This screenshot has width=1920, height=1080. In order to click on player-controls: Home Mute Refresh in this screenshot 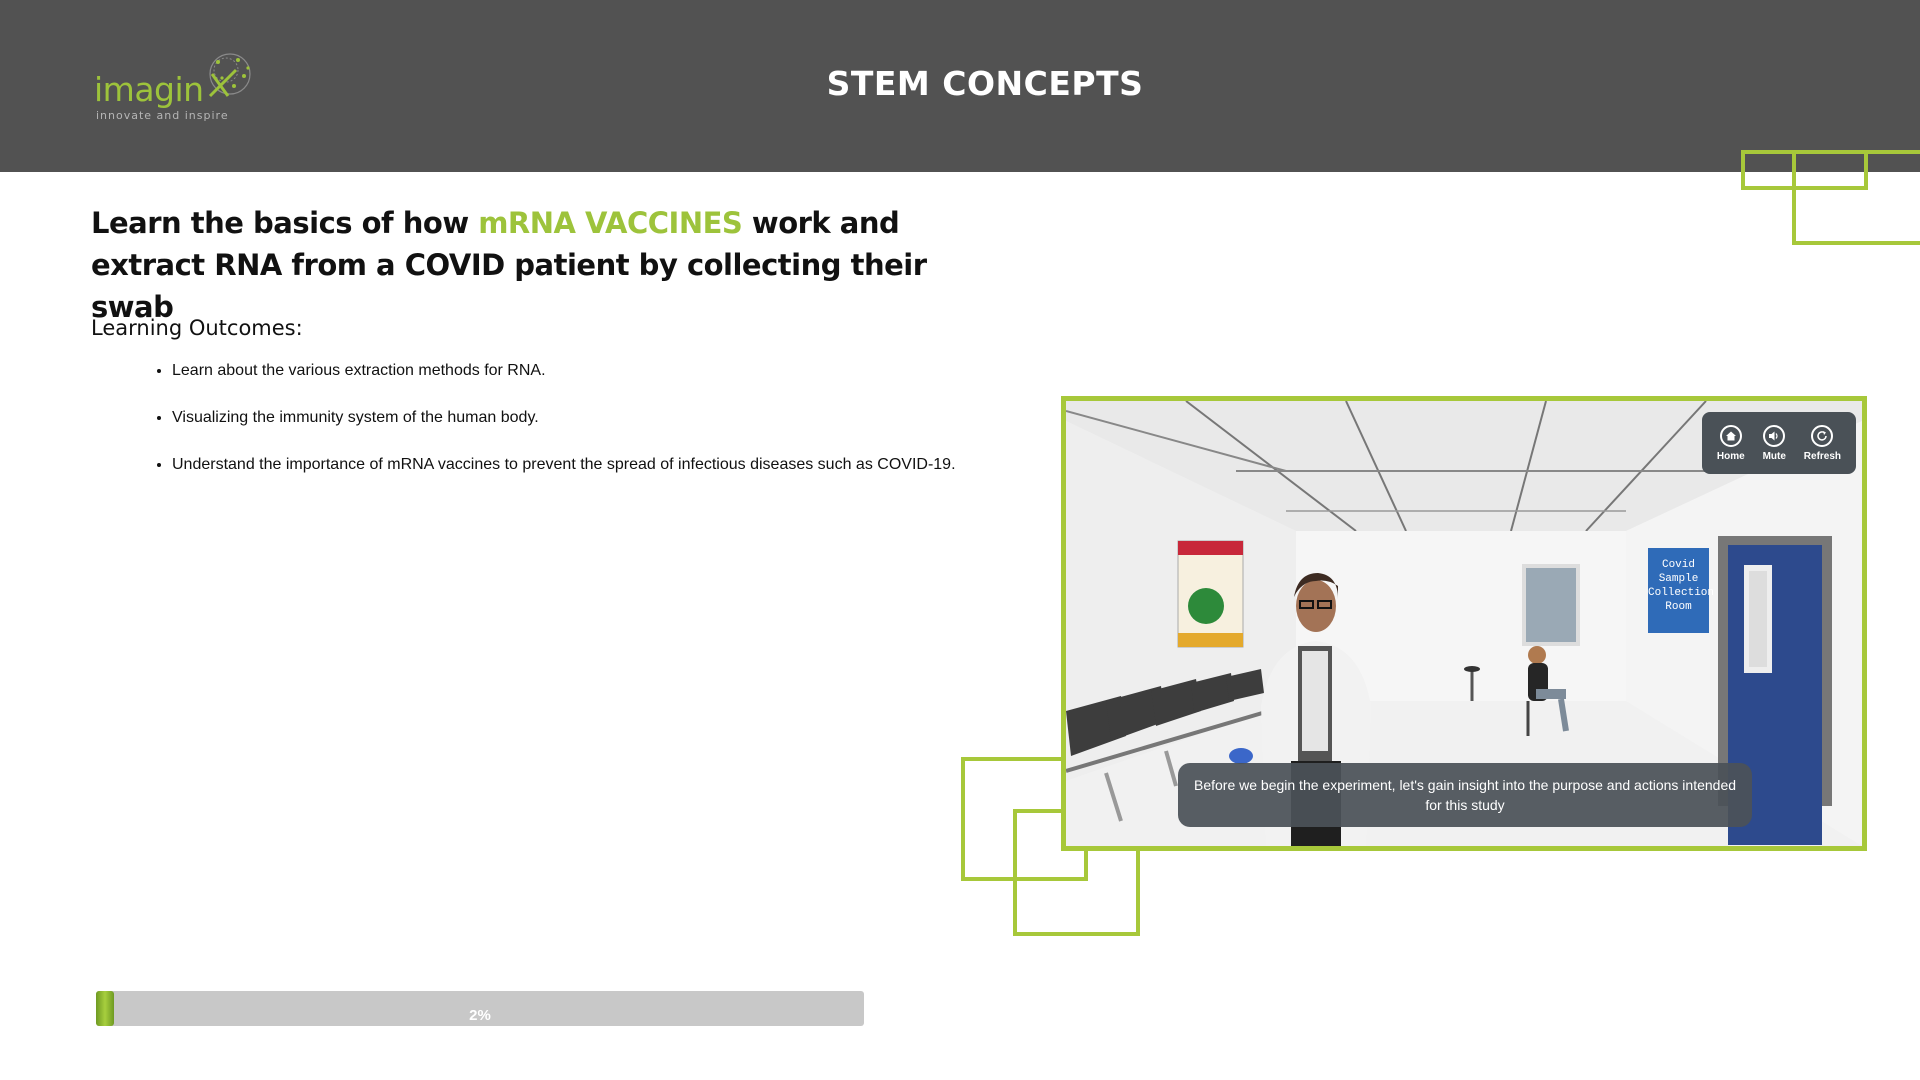, I will do `click(1779, 443)`.